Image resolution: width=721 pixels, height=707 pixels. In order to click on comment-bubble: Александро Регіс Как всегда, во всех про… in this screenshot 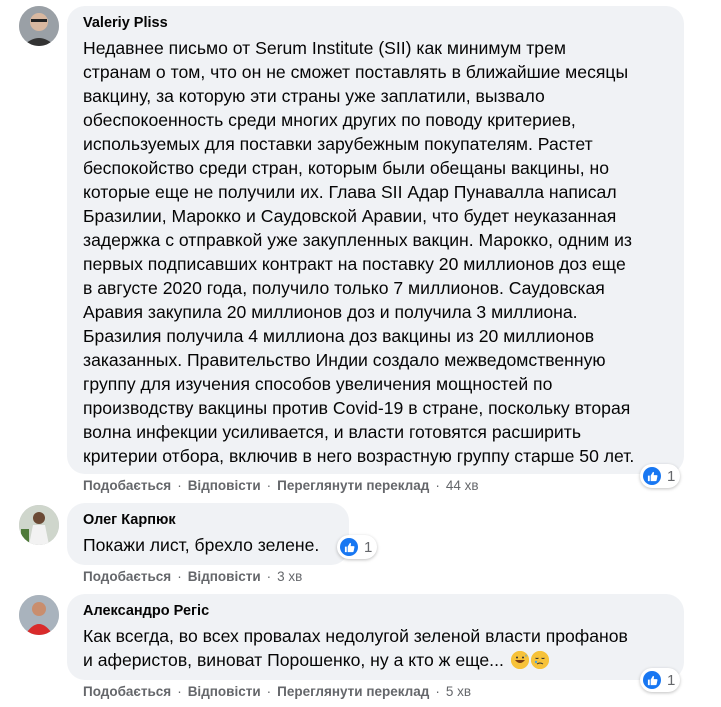, I will do `click(375, 637)`.